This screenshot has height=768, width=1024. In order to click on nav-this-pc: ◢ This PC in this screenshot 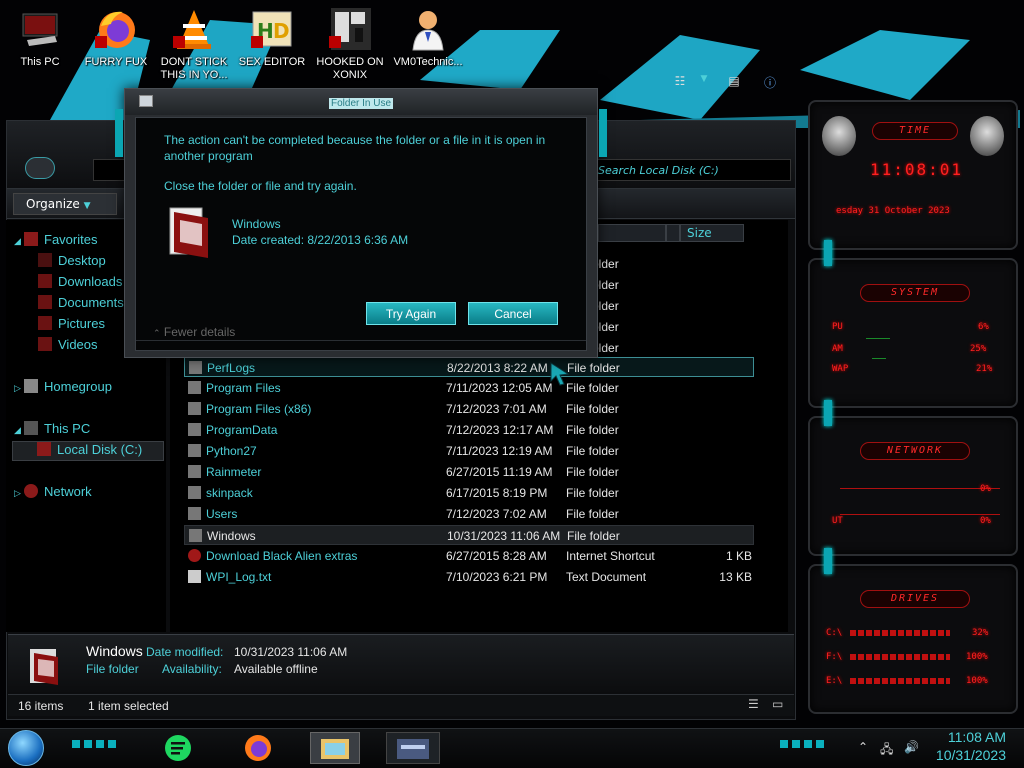, I will do `click(52, 431)`.